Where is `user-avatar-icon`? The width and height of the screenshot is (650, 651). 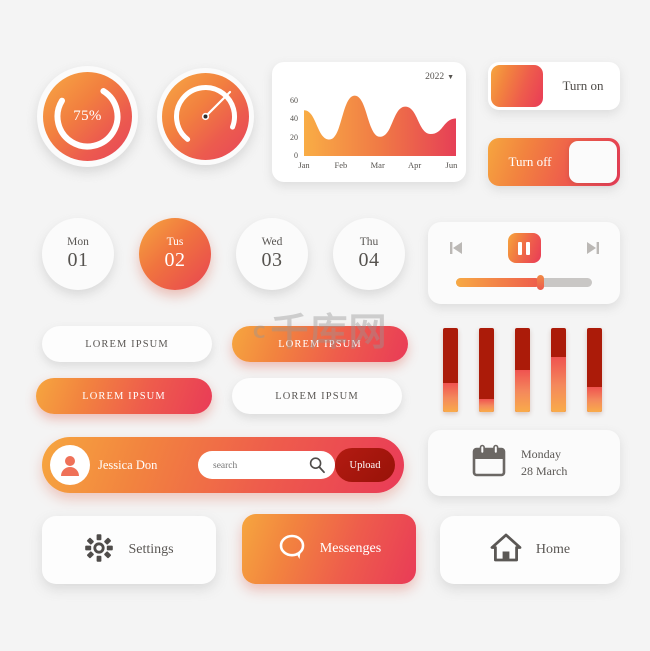 user-avatar-icon is located at coordinates (70, 466).